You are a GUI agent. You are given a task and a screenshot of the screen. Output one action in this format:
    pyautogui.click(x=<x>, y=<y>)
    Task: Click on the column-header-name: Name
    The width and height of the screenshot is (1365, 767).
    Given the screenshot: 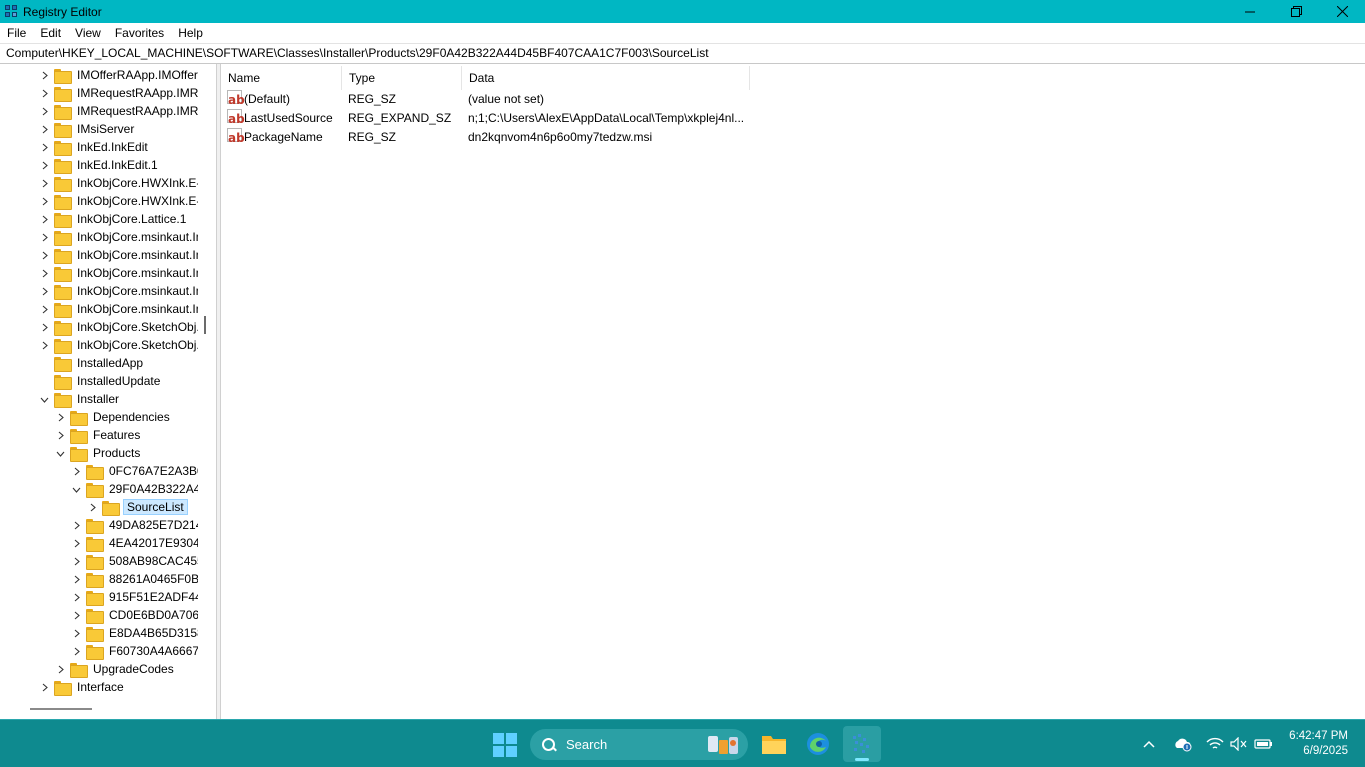 What is the action you would take?
    pyautogui.click(x=281, y=78)
    